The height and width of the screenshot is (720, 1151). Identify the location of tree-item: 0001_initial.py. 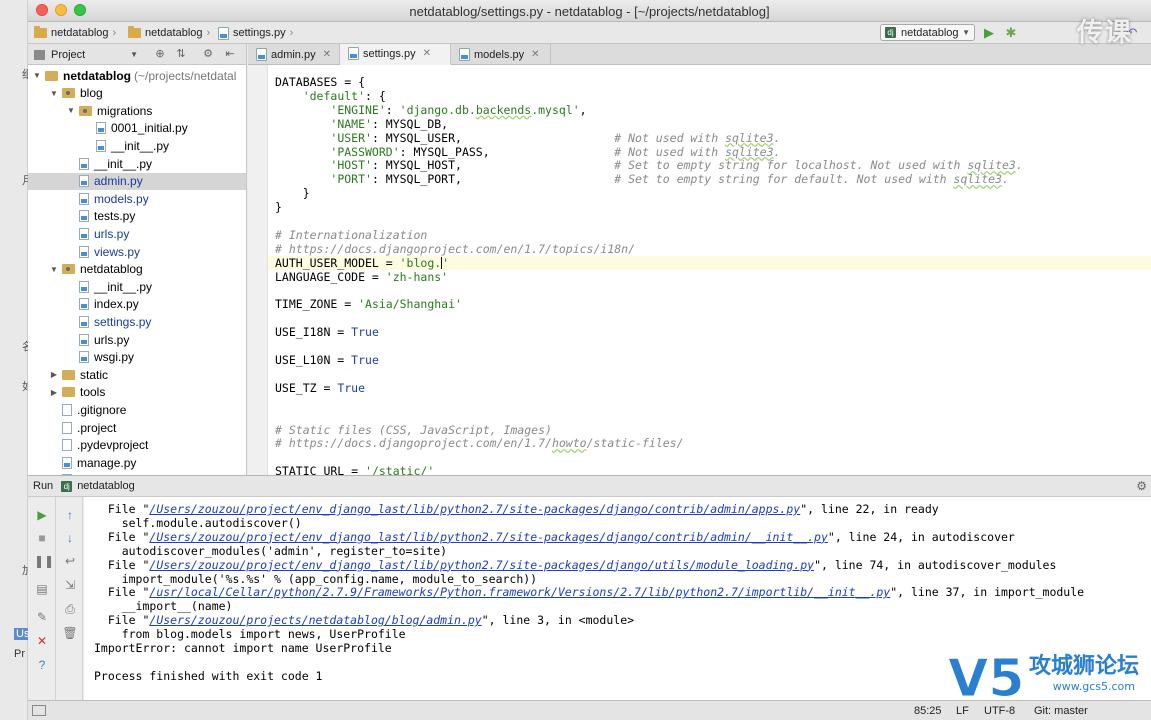
(137, 128).